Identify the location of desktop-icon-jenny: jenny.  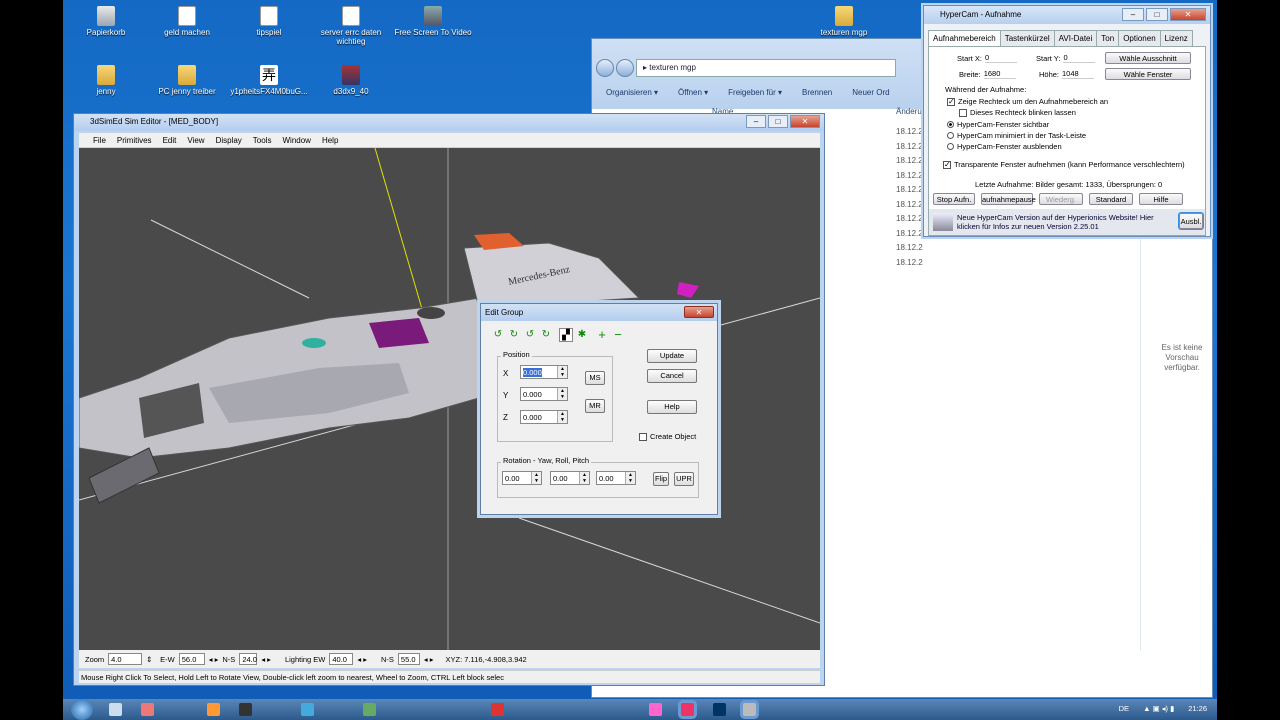
(106, 80).